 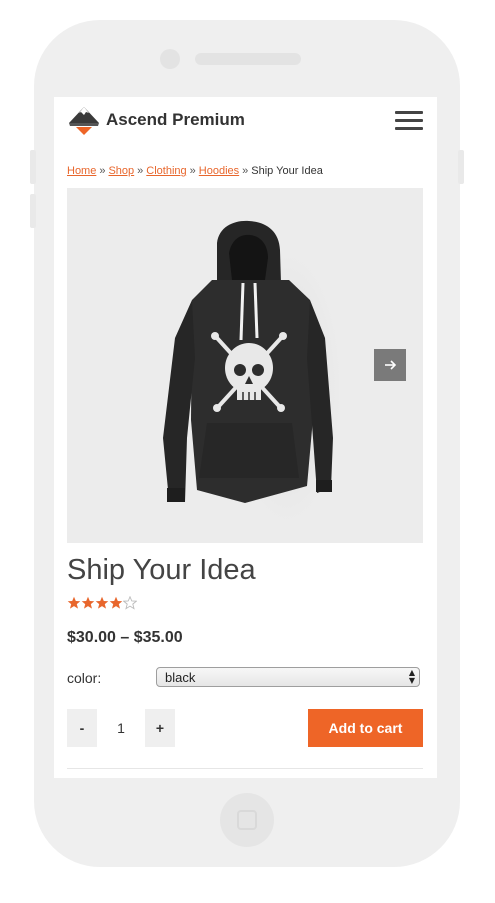 I want to click on quantity-input: 1, so click(x=121, y=728).